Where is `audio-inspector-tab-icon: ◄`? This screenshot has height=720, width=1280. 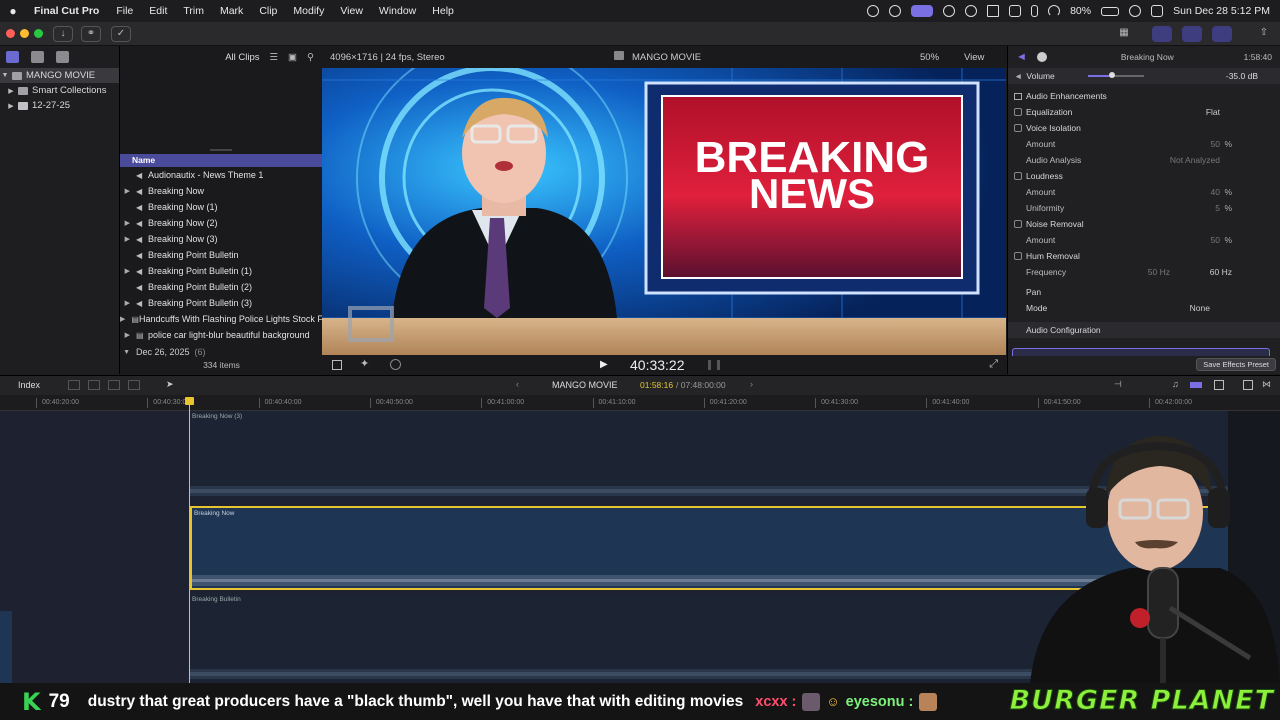 audio-inspector-tab-icon: ◄ is located at coordinates (1021, 57).